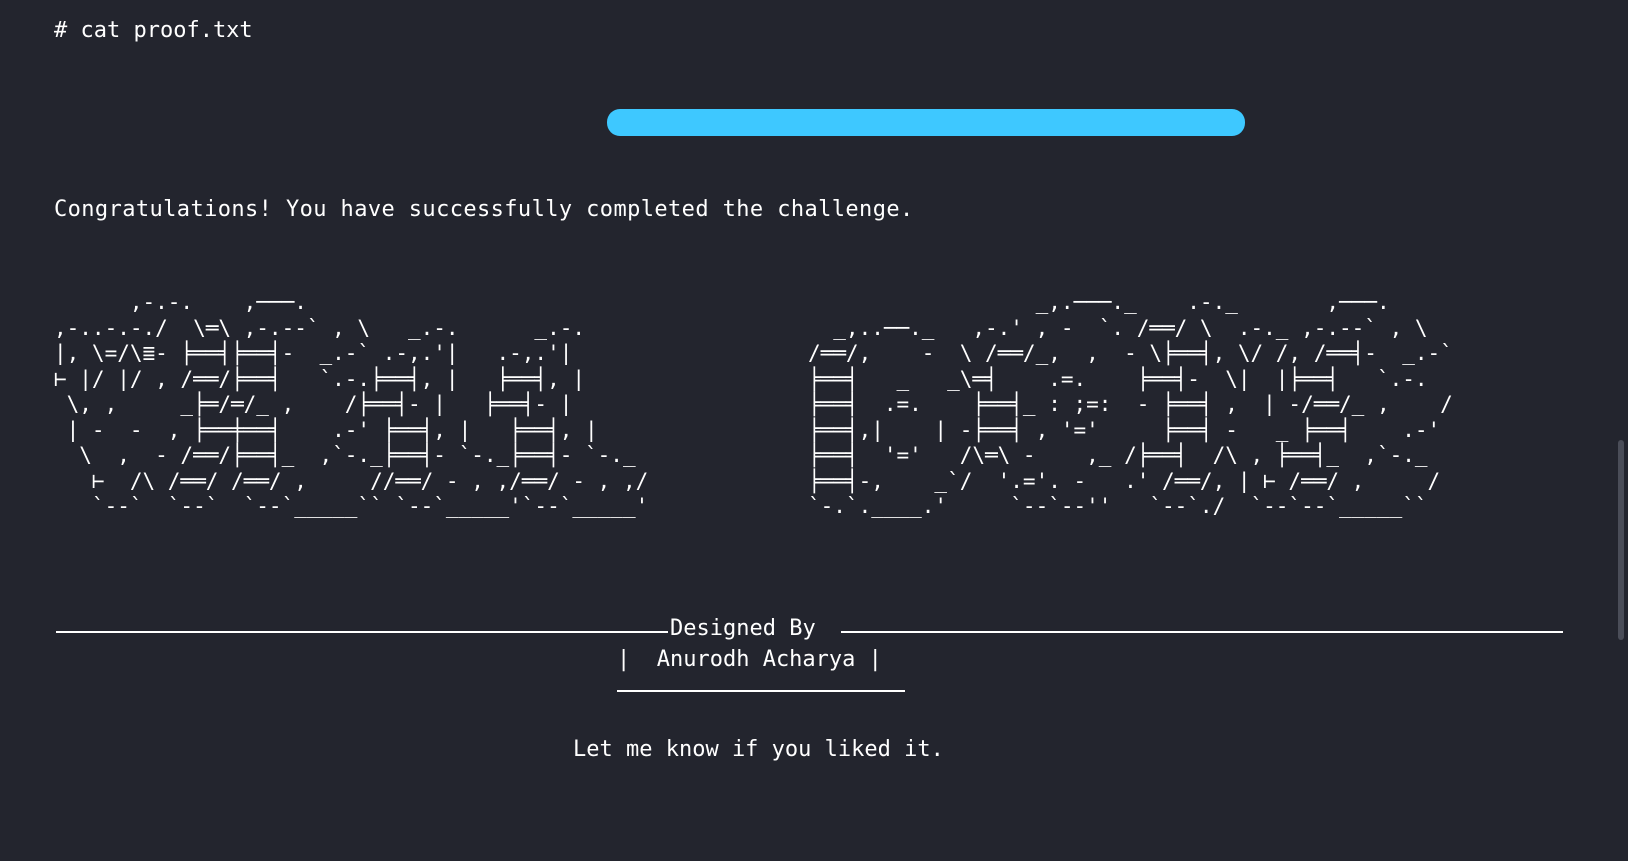 The height and width of the screenshot is (861, 1628). I want to click on designed-by-label: Designed By, so click(743, 628).